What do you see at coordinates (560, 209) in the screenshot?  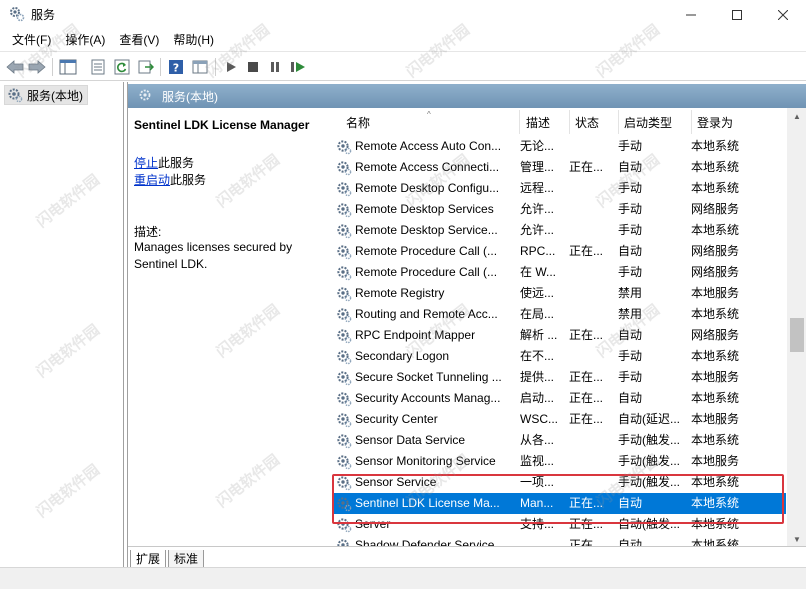 I see `table-row: Remote Desktop Services 允许... 手动 网络服务` at bounding box center [560, 209].